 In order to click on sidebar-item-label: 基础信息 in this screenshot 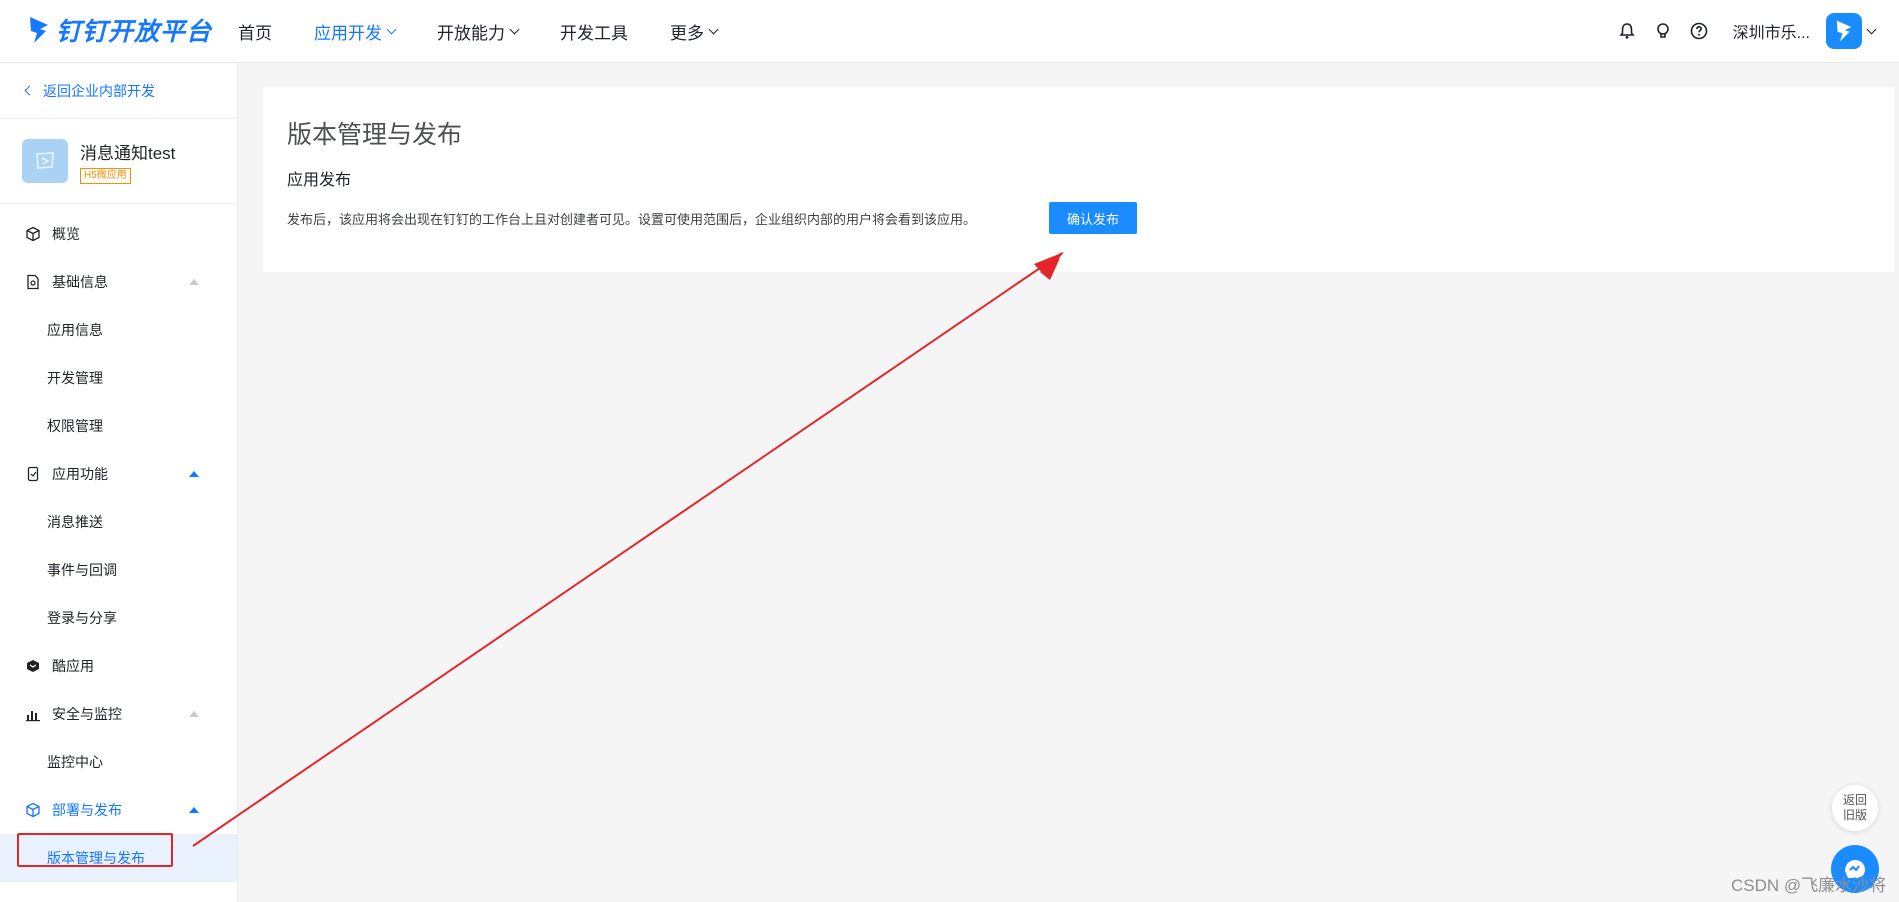, I will do `click(80, 282)`.